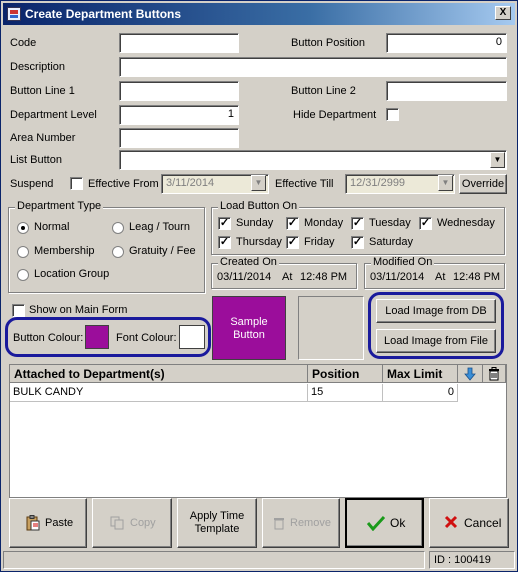 The height and width of the screenshot is (574, 520). I want to click on cancel-label: Cancel, so click(483, 523).